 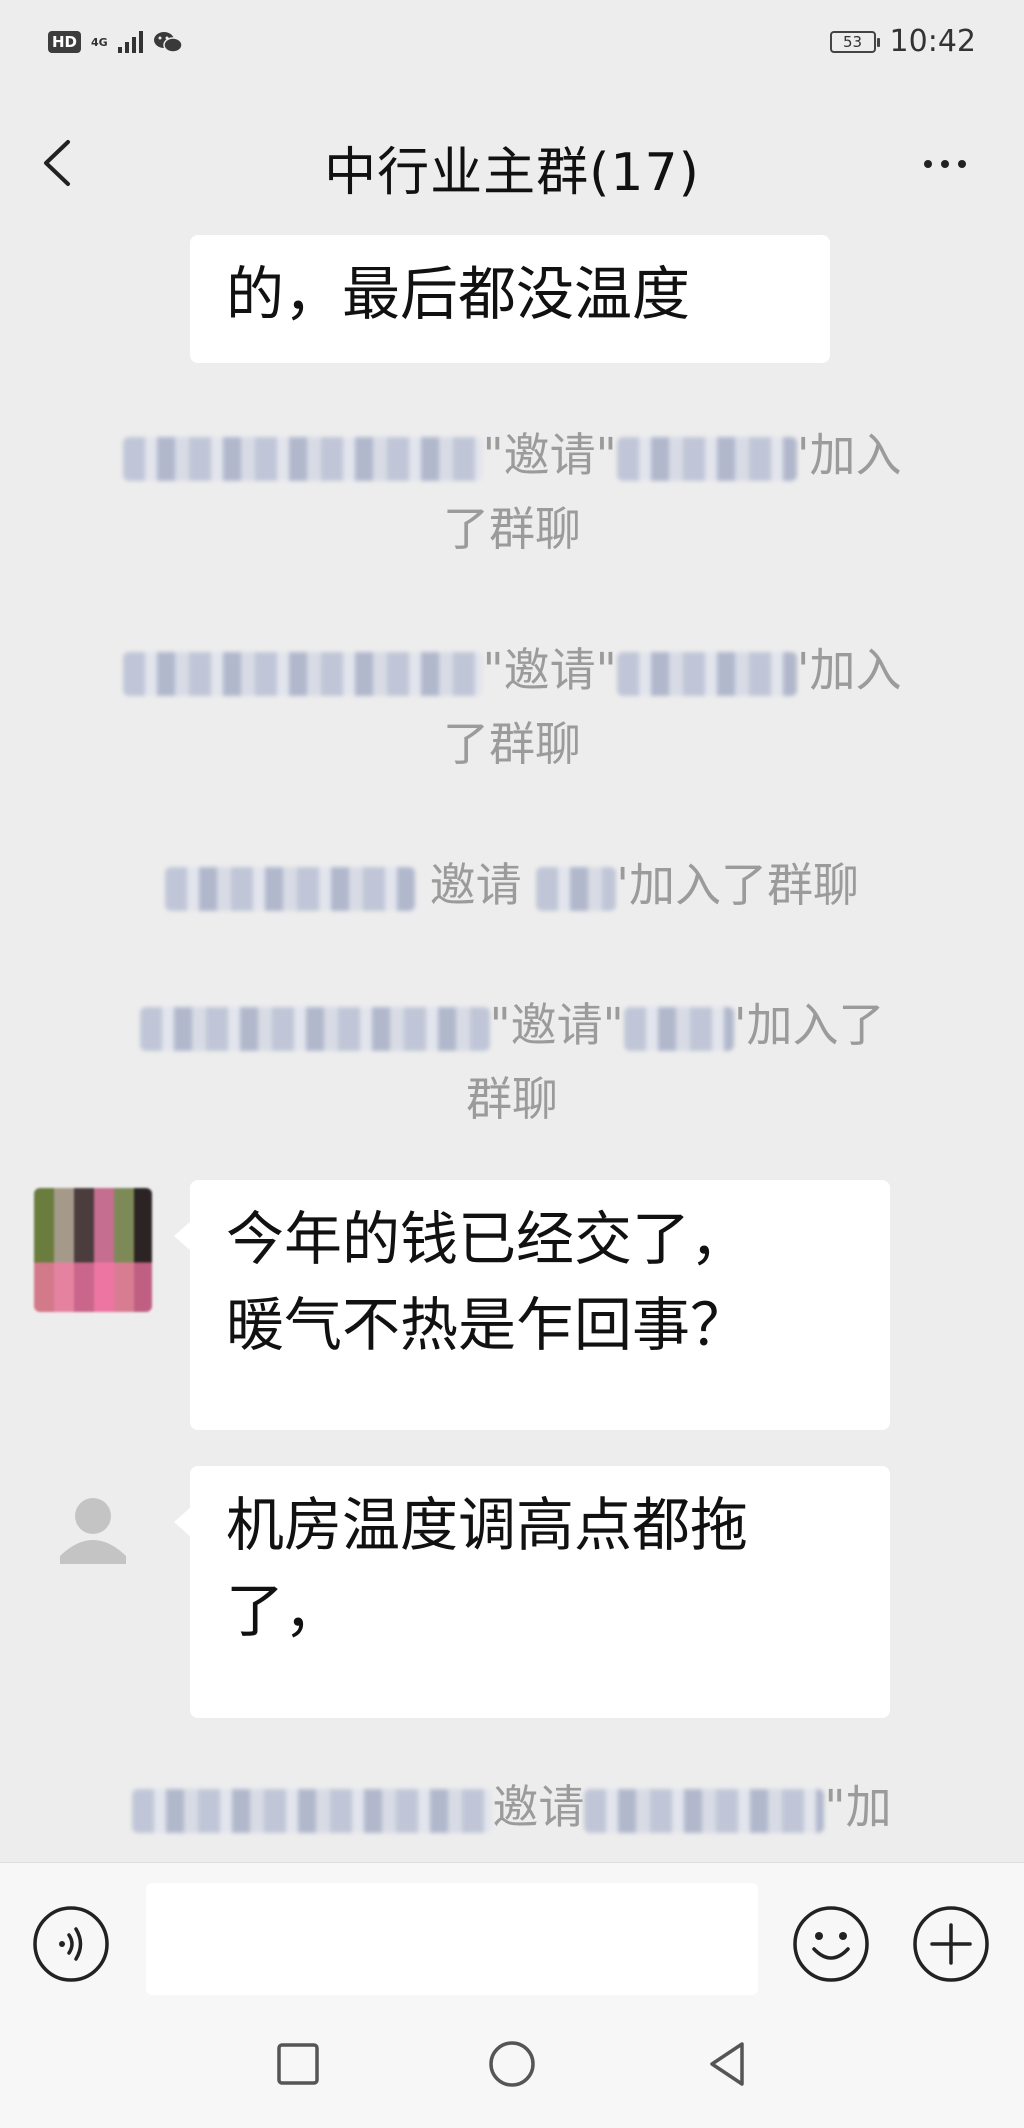 I want to click on message-bubble: 今年的钱已经交了， 暖气不热是乍回事？, so click(x=532, y=1305).